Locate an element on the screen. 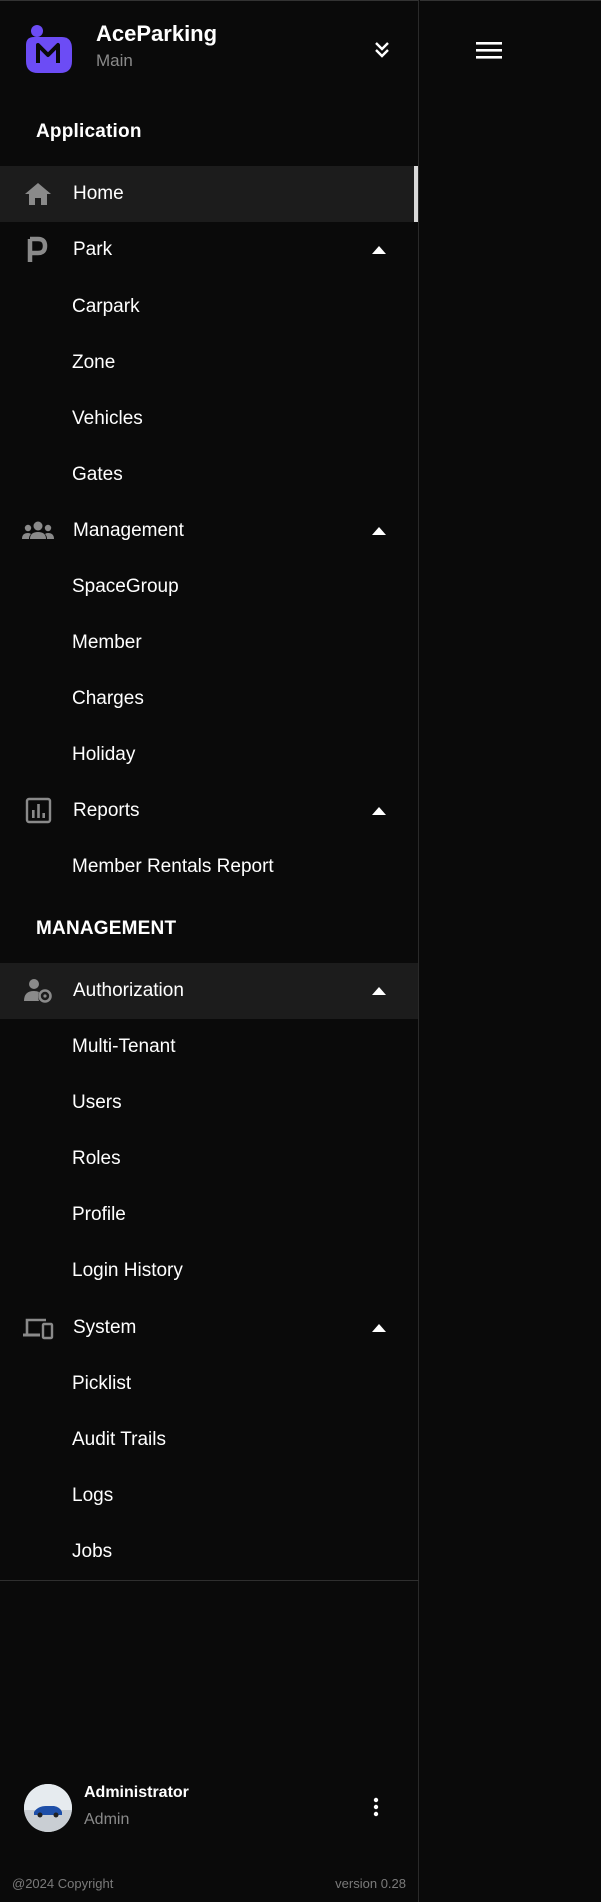 The image size is (601, 1902). app-logo is located at coordinates (49, 49).